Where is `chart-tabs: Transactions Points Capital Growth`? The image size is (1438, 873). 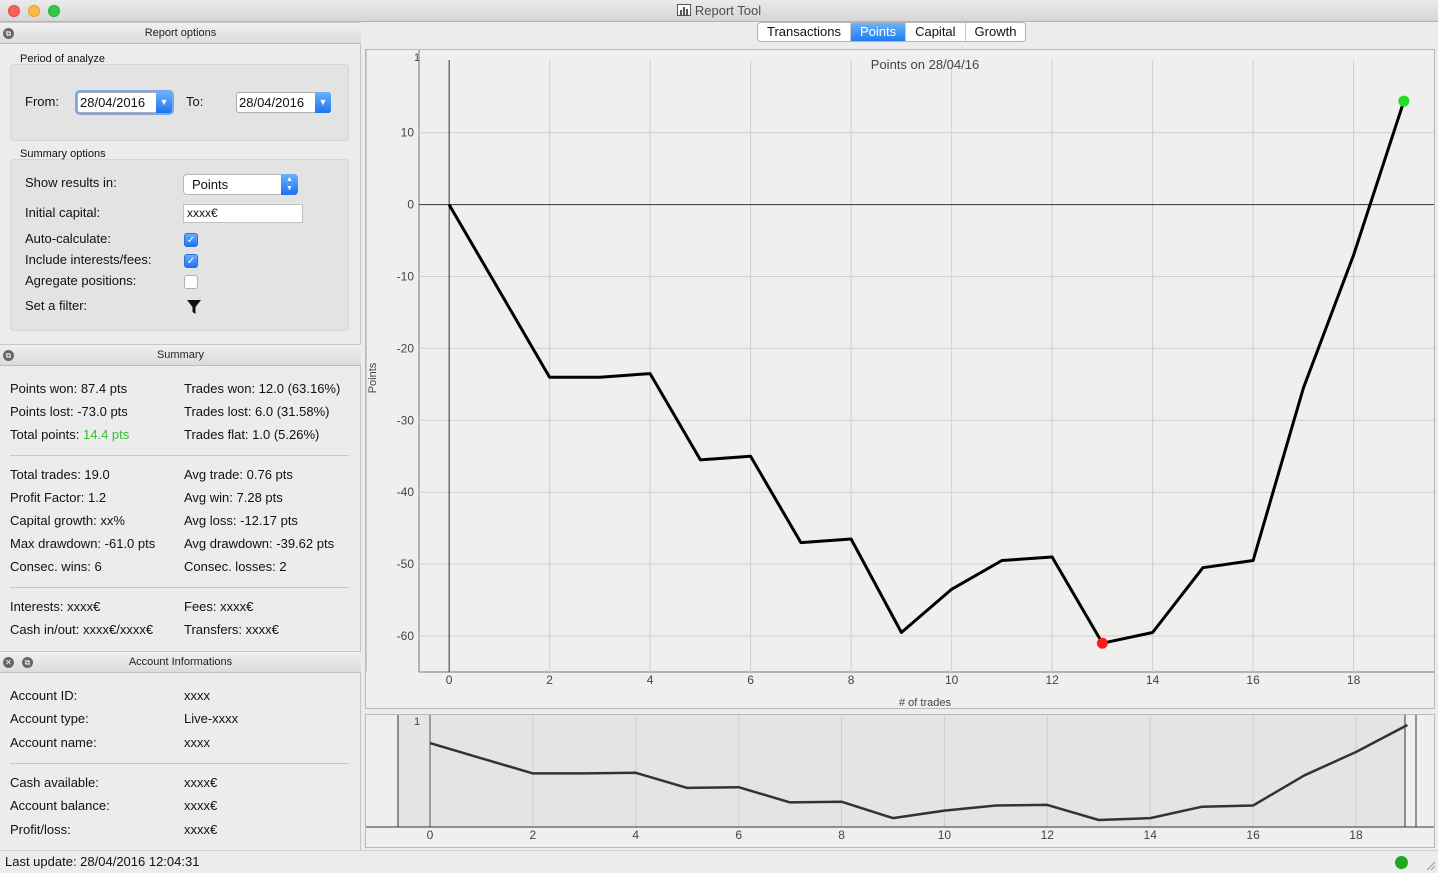 chart-tabs: Transactions Points Capital Growth is located at coordinates (892, 32).